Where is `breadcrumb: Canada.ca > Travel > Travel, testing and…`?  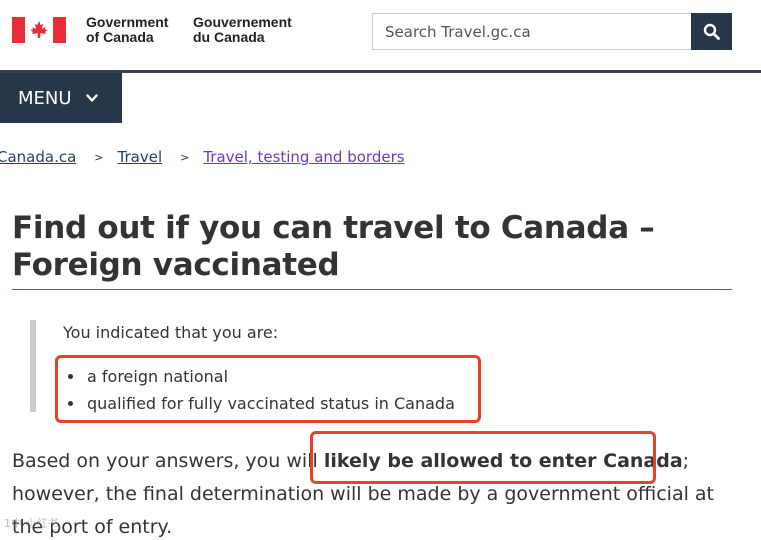 breadcrumb: Canada.ca > Travel > Travel, testing and… is located at coordinates (202, 157).